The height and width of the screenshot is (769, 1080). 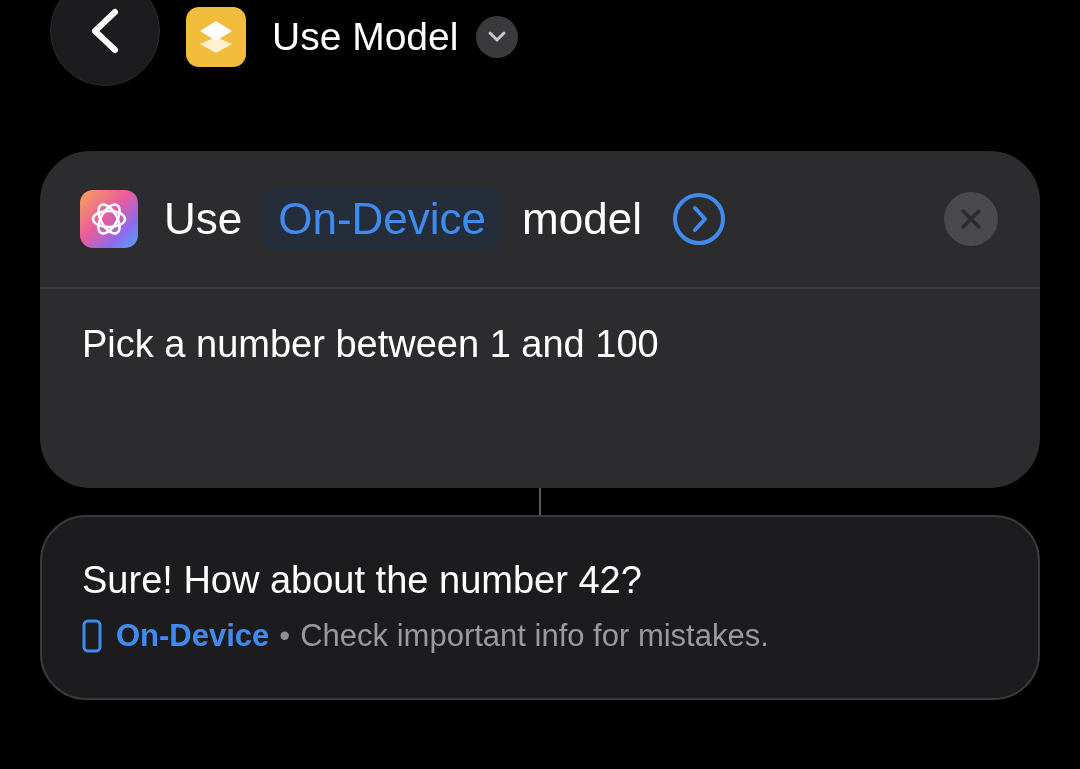 I want to click on disclaimer-text: Check important info for mistakes., so click(x=534, y=636).